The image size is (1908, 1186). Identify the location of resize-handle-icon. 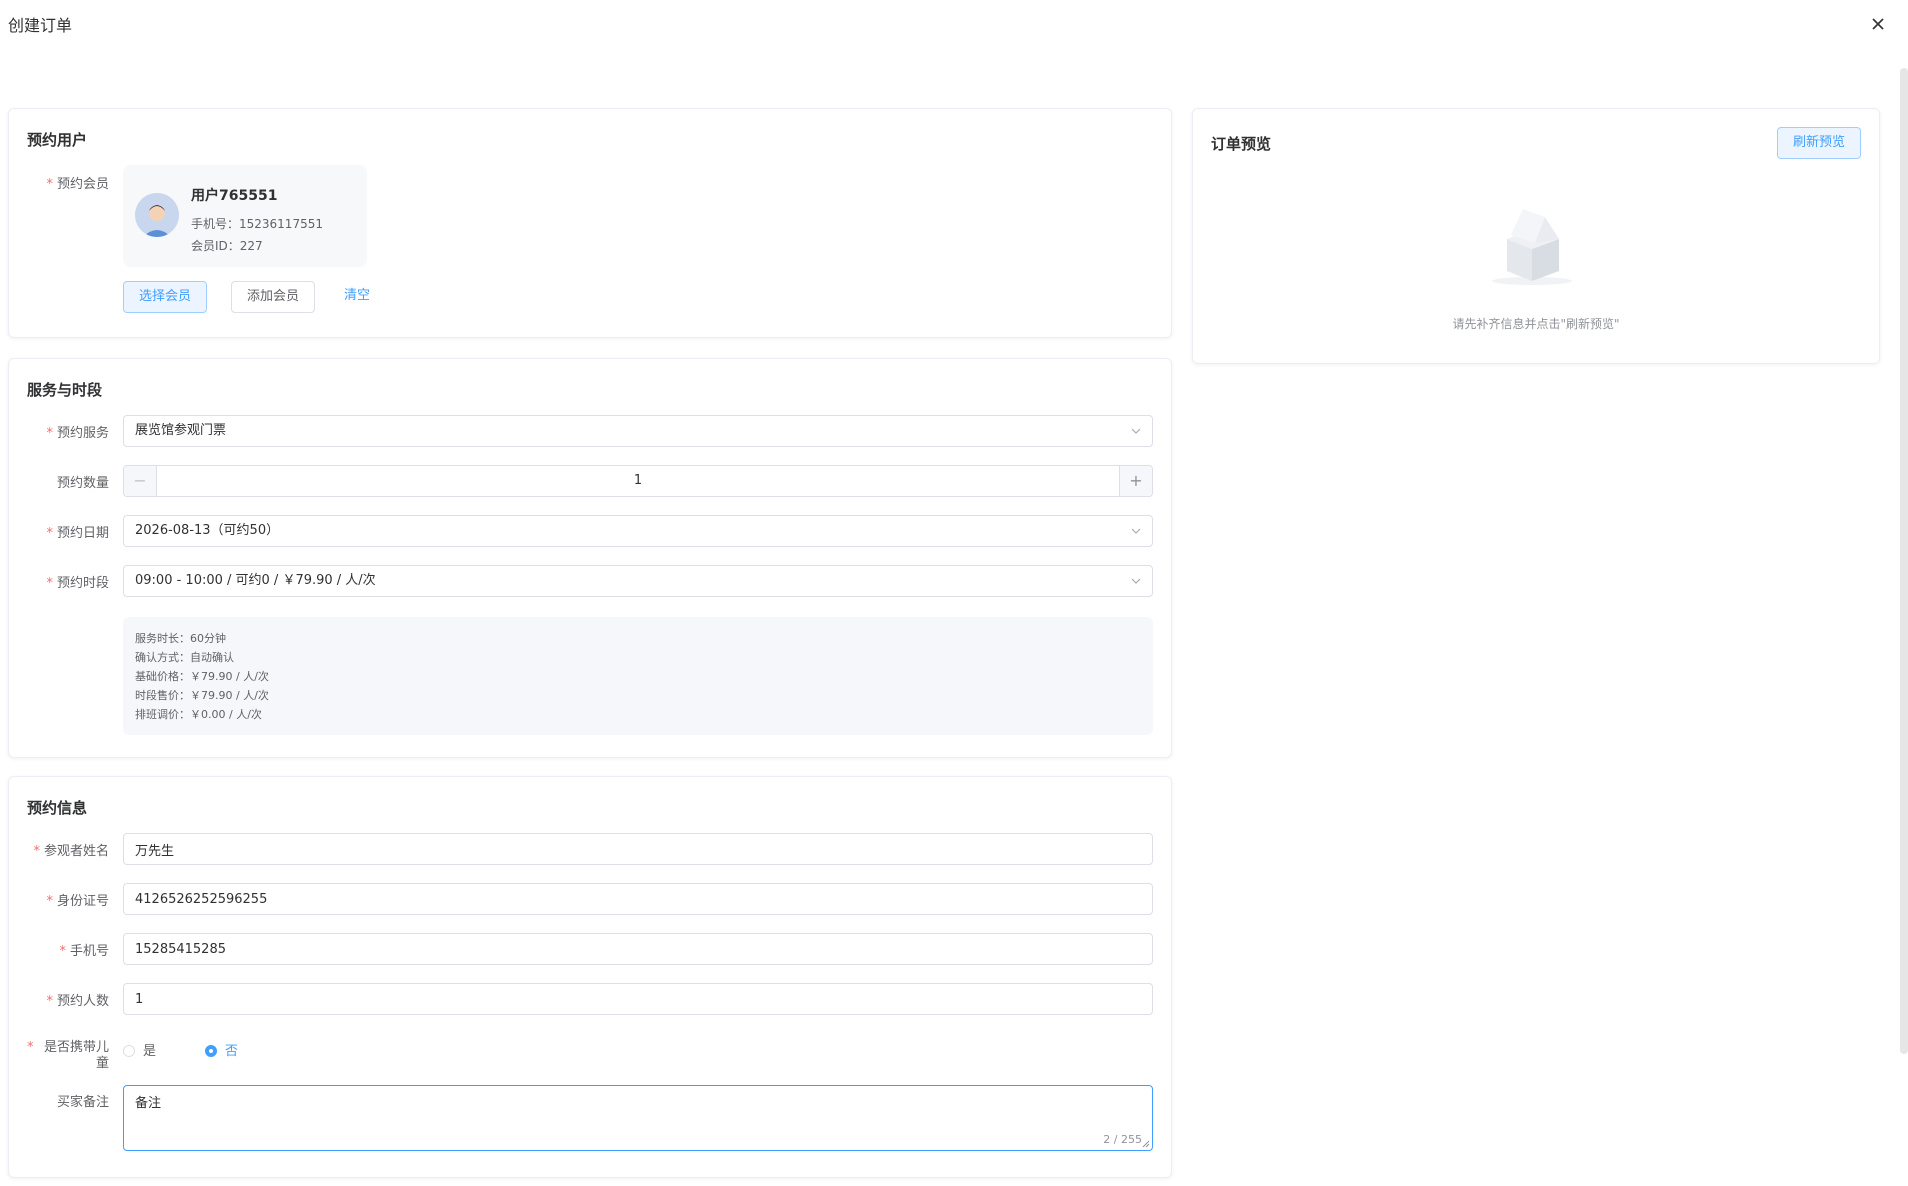
(1146, 1144).